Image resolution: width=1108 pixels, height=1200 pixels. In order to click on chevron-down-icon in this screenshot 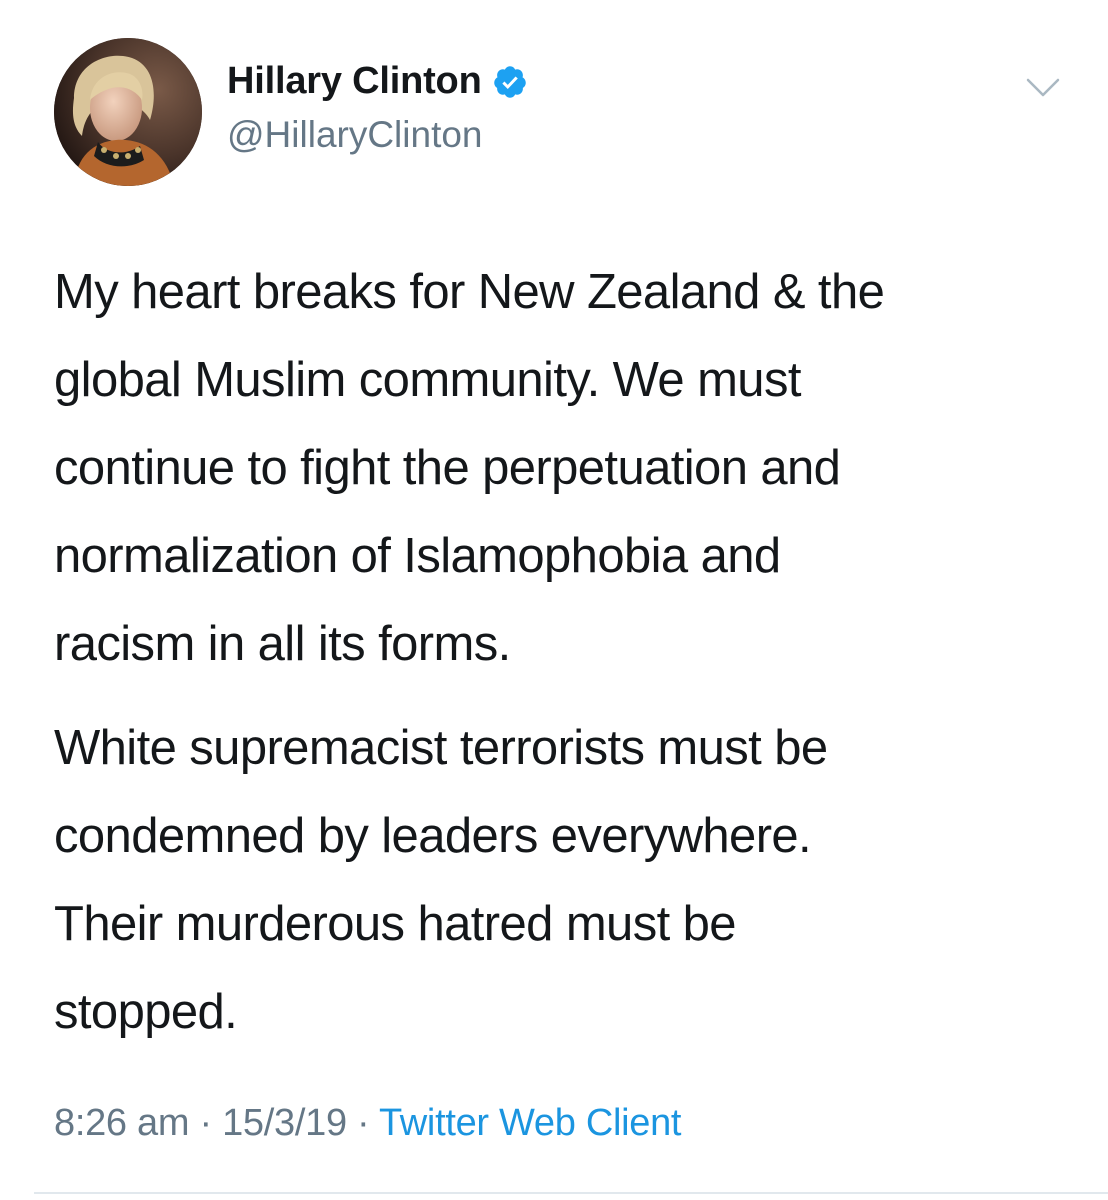, I will do `click(1043, 87)`.